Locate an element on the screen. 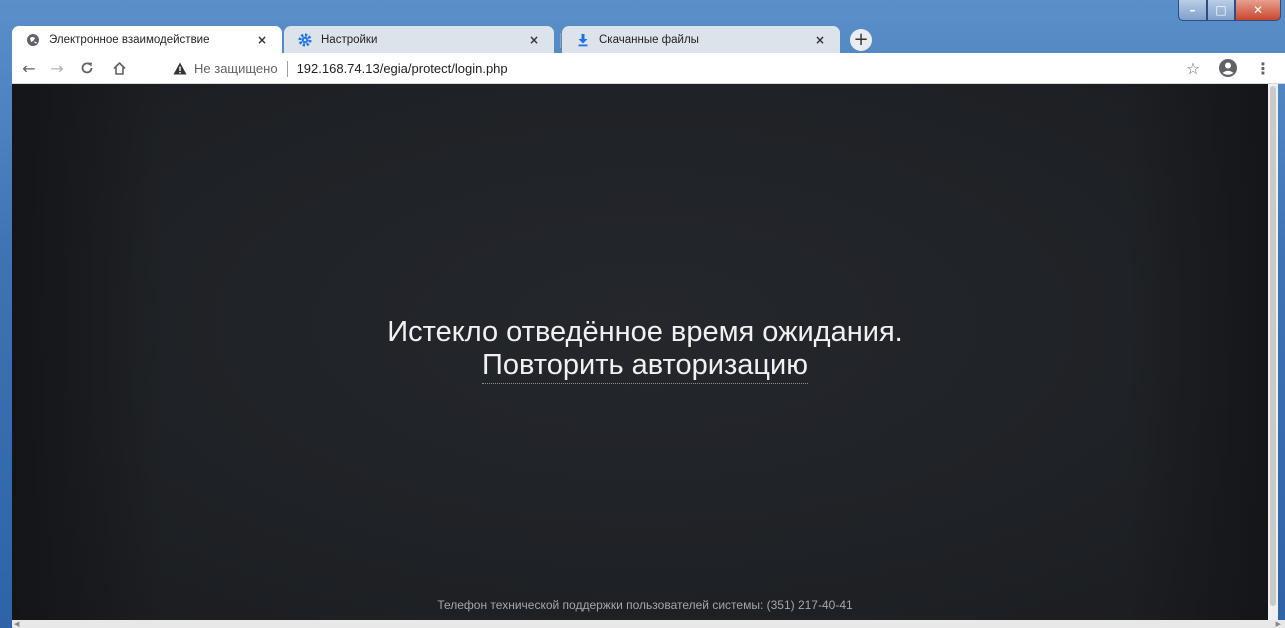 This screenshot has width=1285, height=628. scroll-left-icon: ◀ is located at coordinates (16, 624).